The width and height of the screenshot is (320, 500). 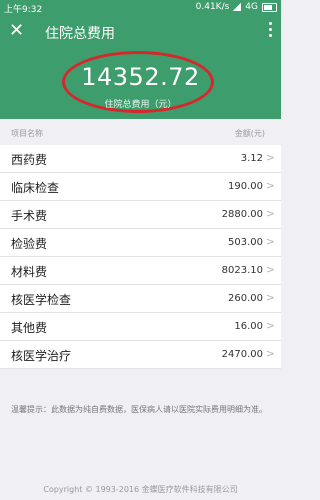 I want to click on close-icon: ✕, so click(x=16, y=31).